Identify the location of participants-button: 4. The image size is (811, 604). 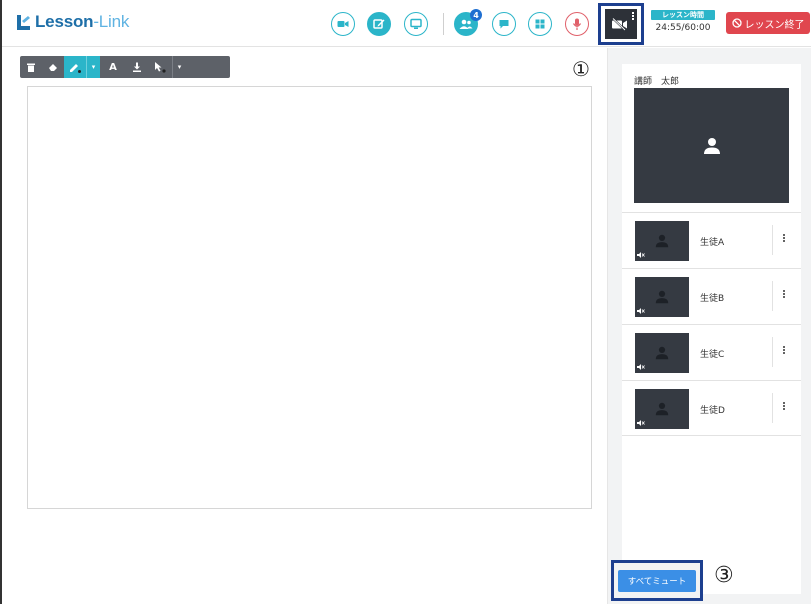
(468, 22).